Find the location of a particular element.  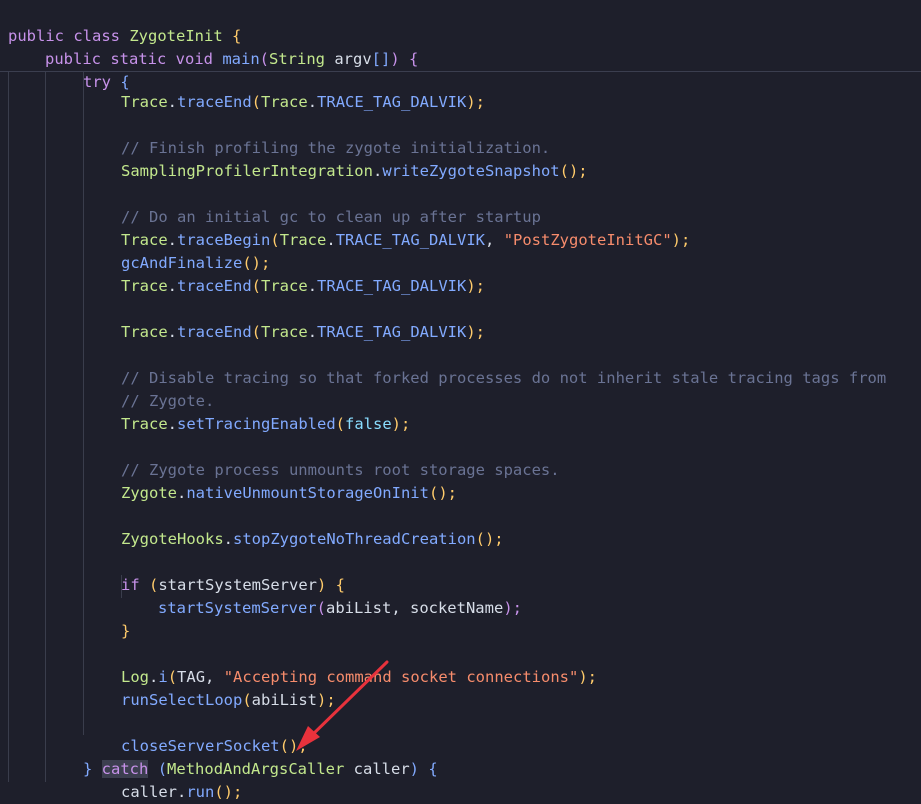

keyword: if is located at coordinates (135, 585).